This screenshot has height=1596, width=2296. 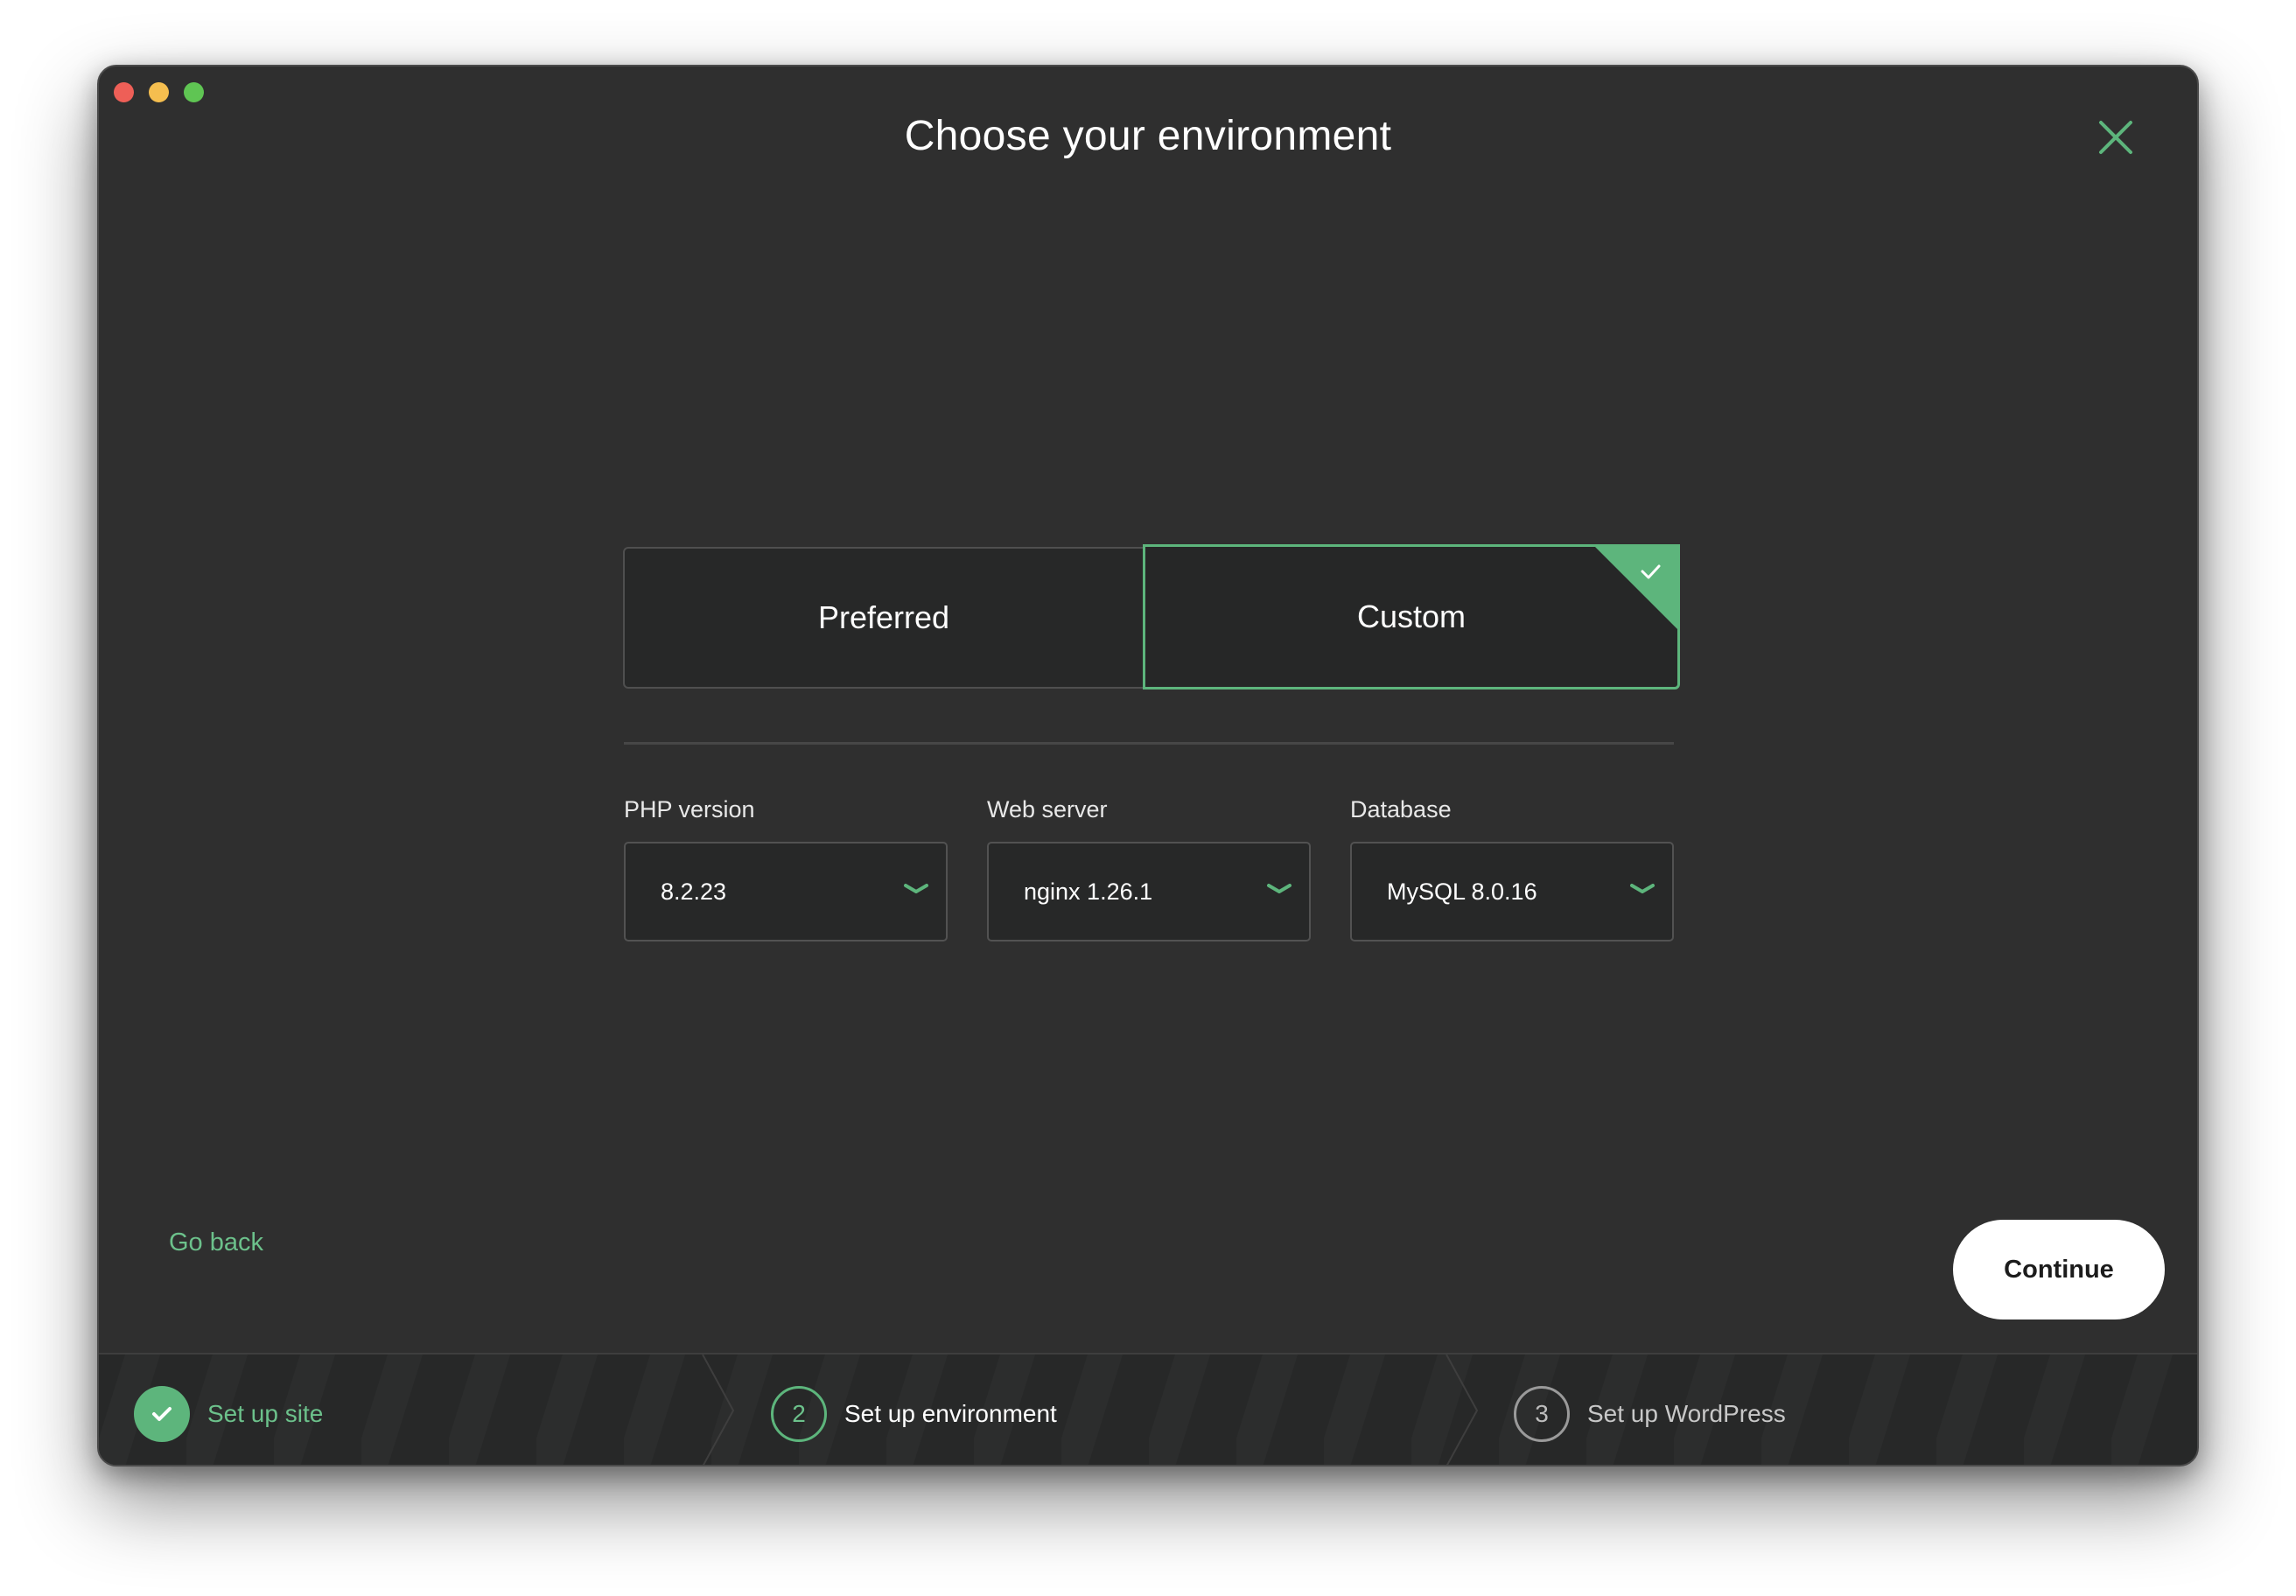 I want to click on custom-option-button: Custom, so click(x=1411, y=617).